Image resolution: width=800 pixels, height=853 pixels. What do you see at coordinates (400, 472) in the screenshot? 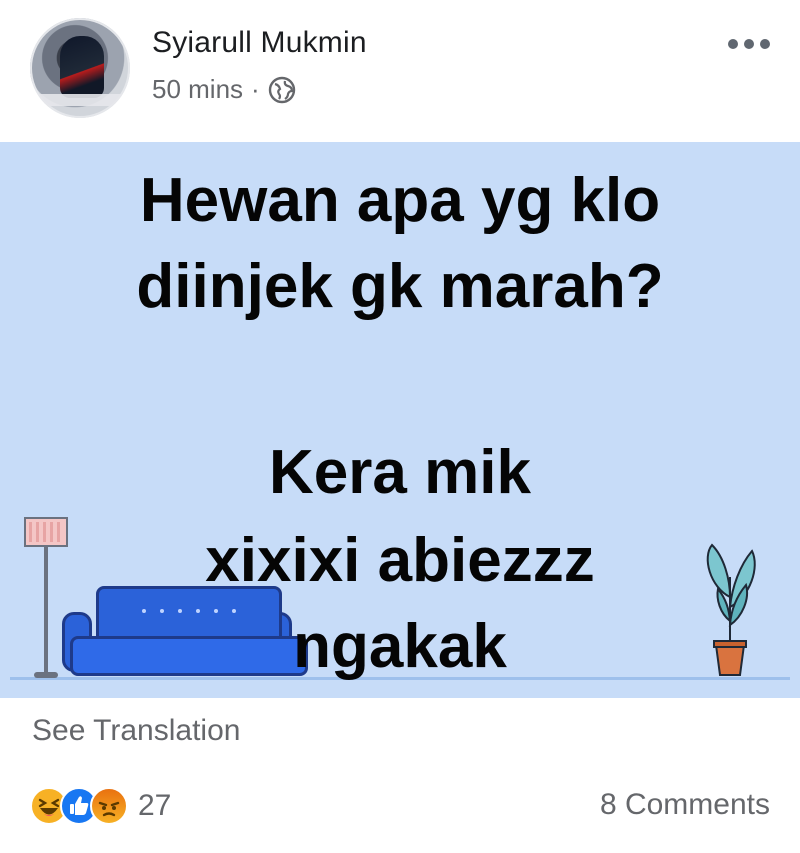
I see `card-line-3: Kera mik` at bounding box center [400, 472].